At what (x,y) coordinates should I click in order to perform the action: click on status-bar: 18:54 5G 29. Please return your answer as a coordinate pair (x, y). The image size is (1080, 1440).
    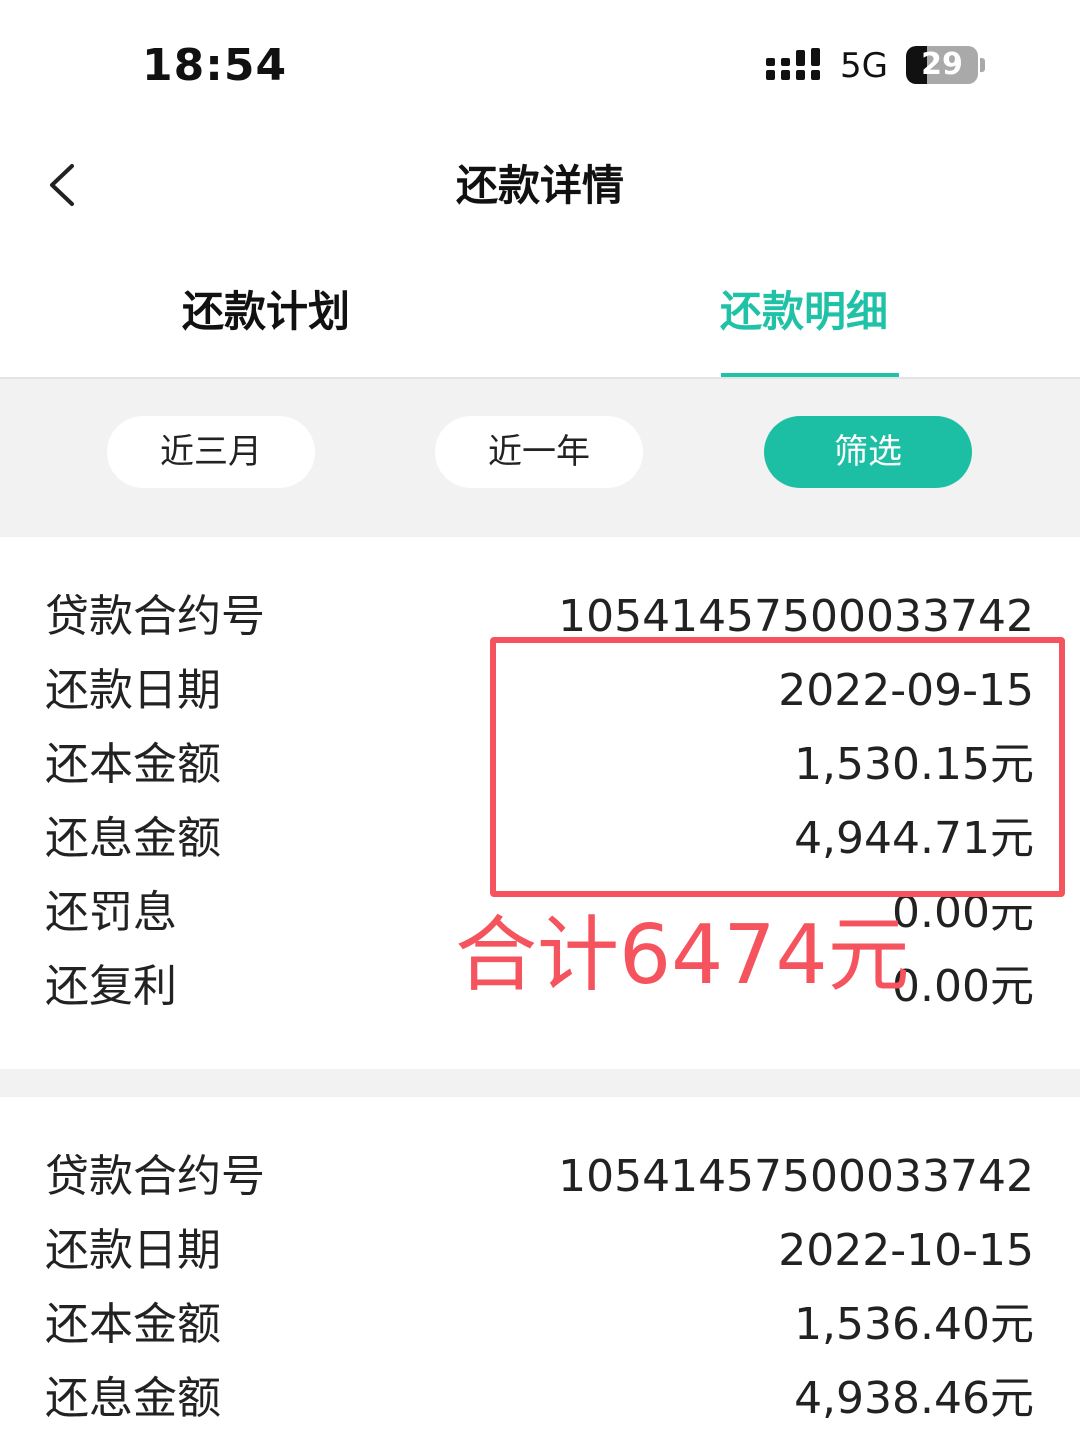
    Looking at the image, I should click on (540, 65).